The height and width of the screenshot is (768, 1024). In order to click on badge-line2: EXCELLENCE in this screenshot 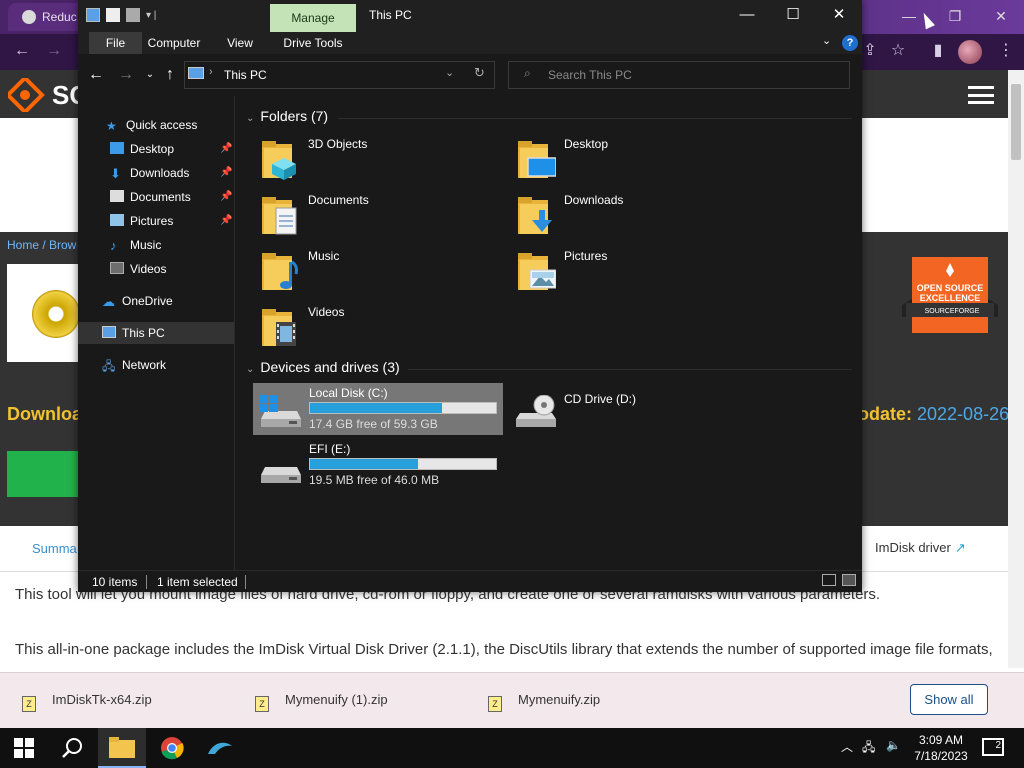, I will do `click(950, 298)`.